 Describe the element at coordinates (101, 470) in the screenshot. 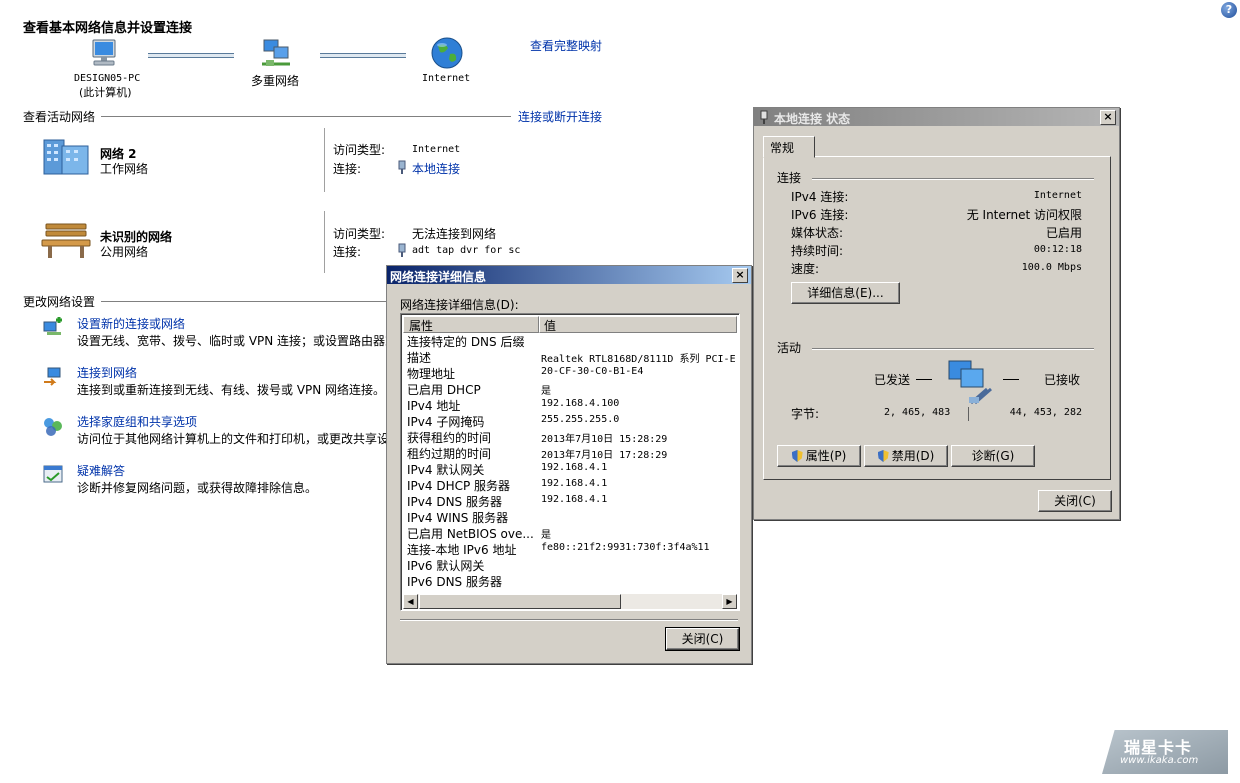

I see `task-title-link: 疑难解答` at that location.